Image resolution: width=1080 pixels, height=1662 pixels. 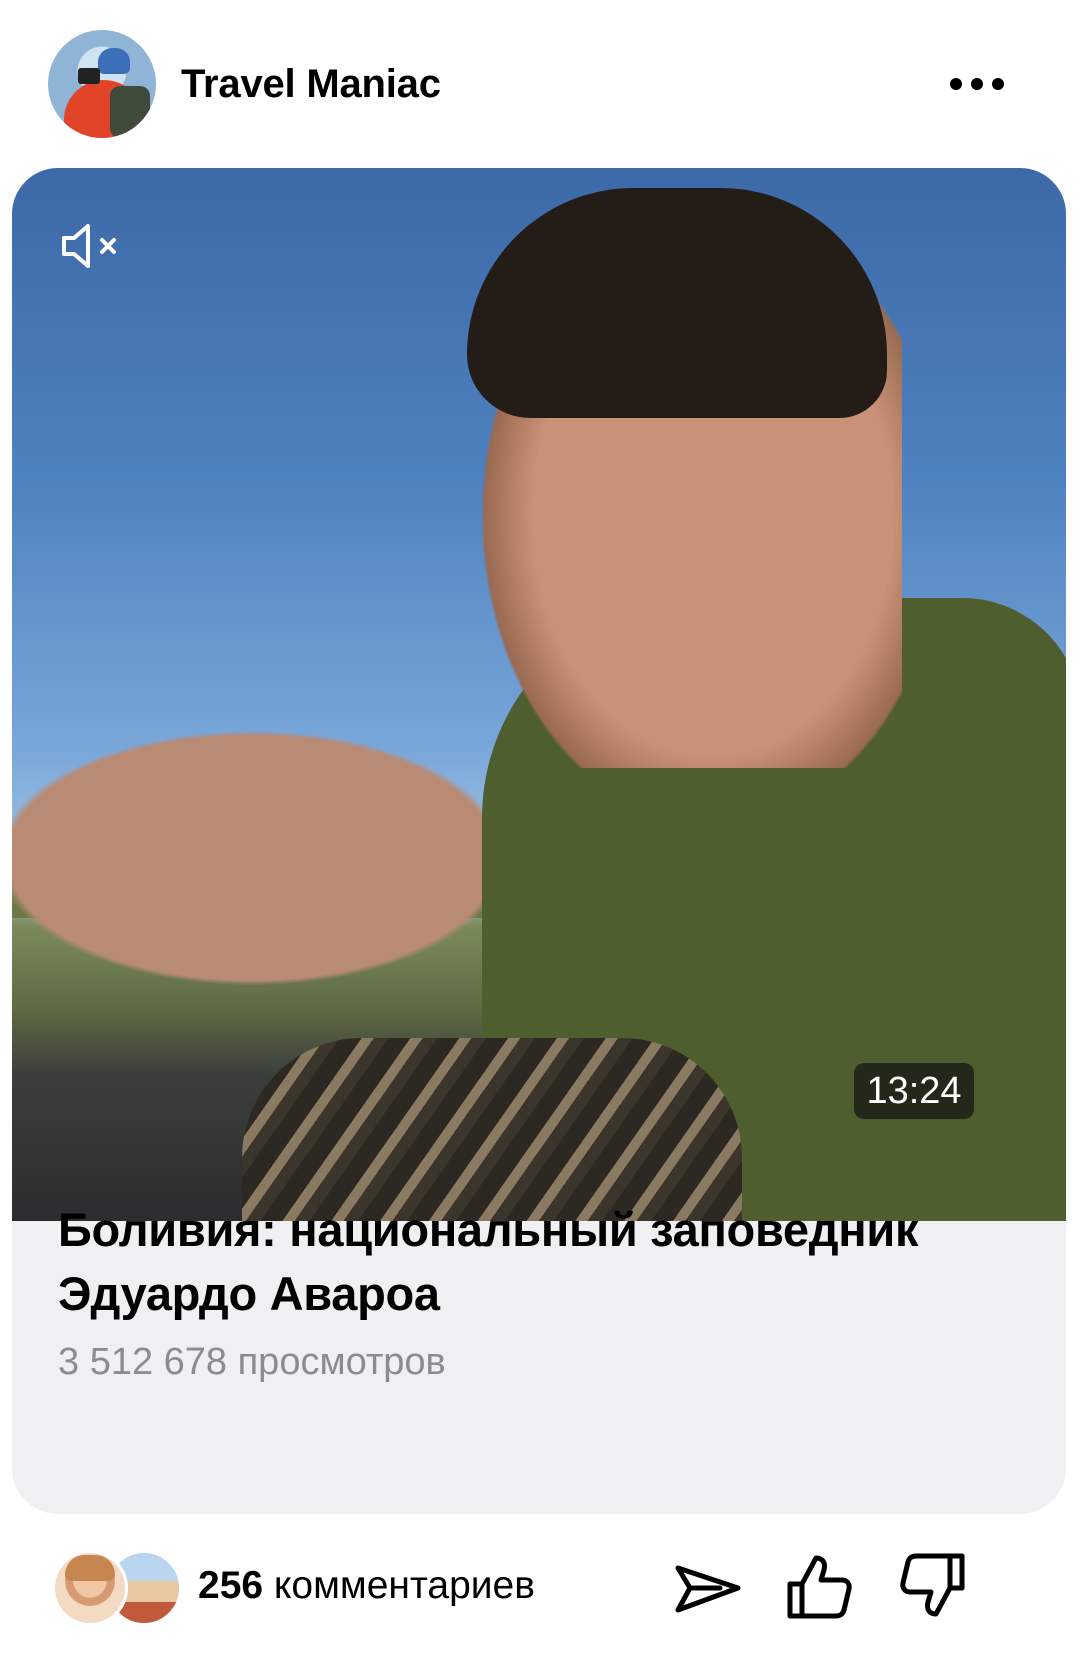 What do you see at coordinates (492, 1129) in the screenshot?
I see `camo-pants` at bounding box center [492, 1129].